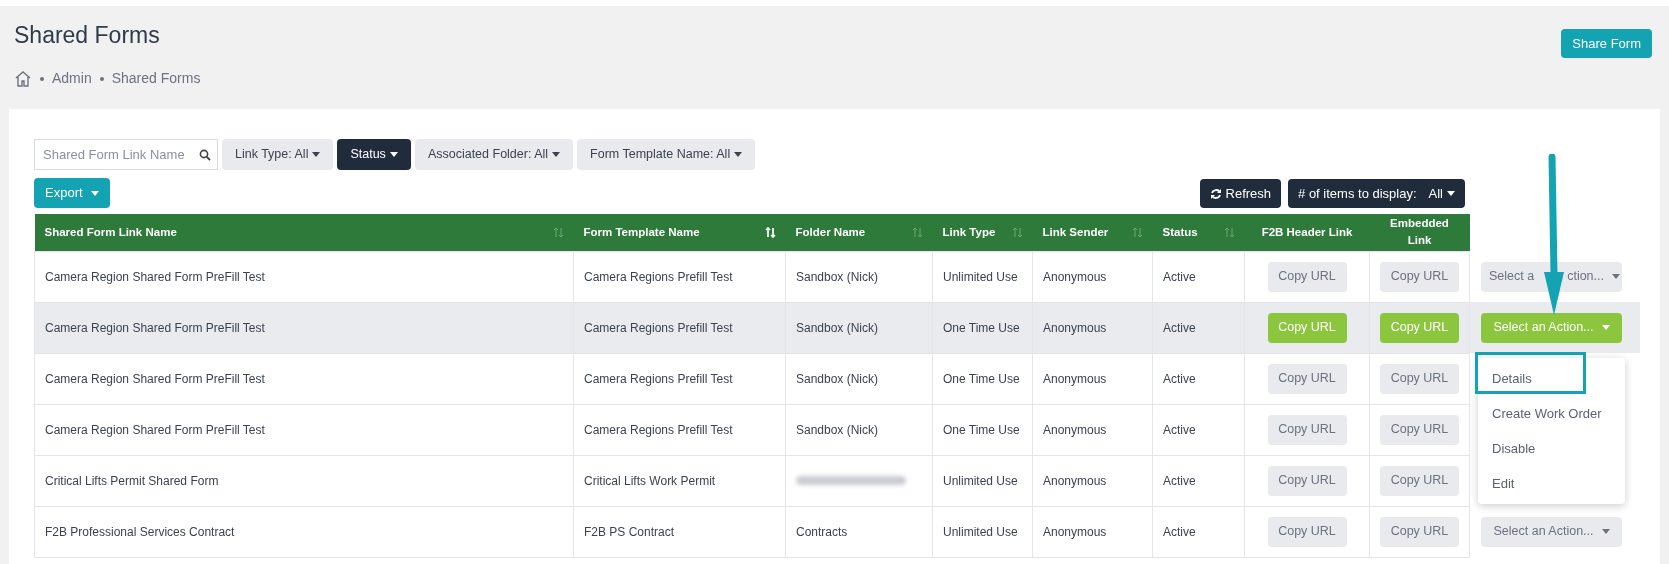 Image resolution: width=1669 pixels, height=564 pixels. I want to click on column-header: Status, so click(1198, 232).